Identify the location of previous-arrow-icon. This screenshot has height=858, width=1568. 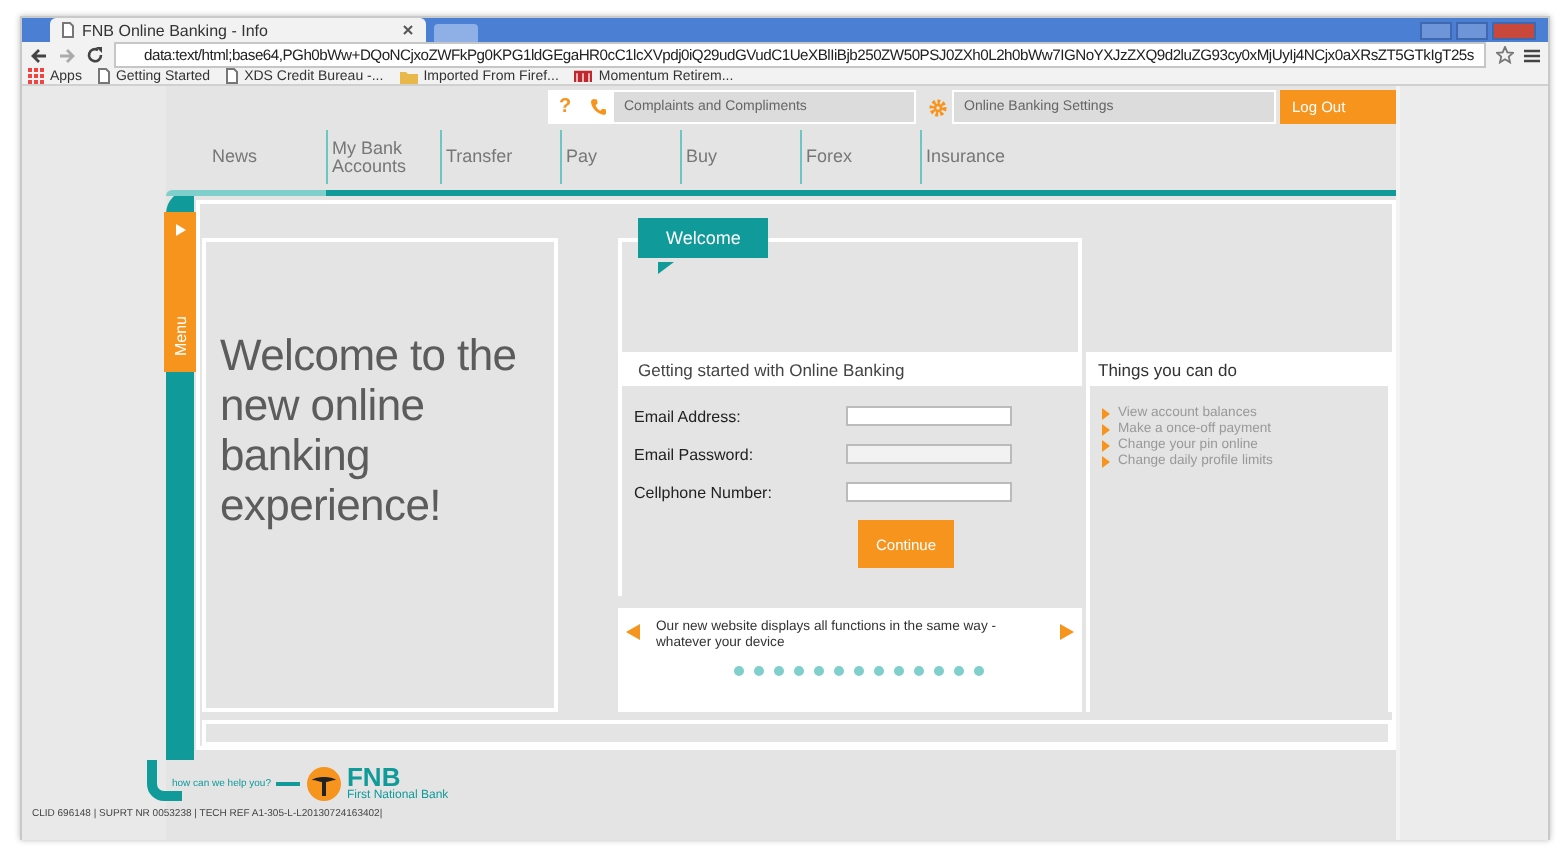
(633, 632).